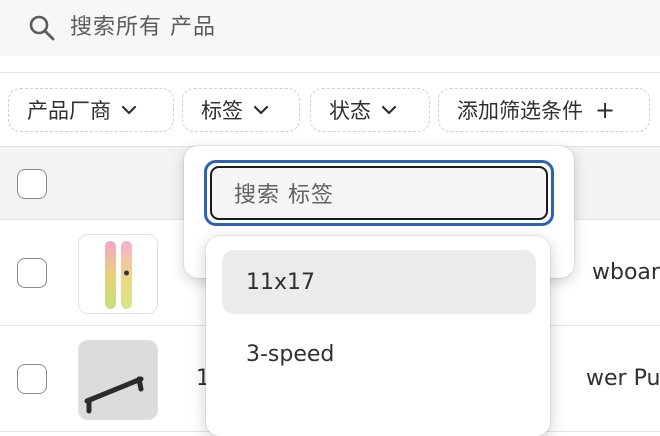  Describe the element at coordinates (605, 110) in the screenshot. I see `plus-icon: +` at that location.